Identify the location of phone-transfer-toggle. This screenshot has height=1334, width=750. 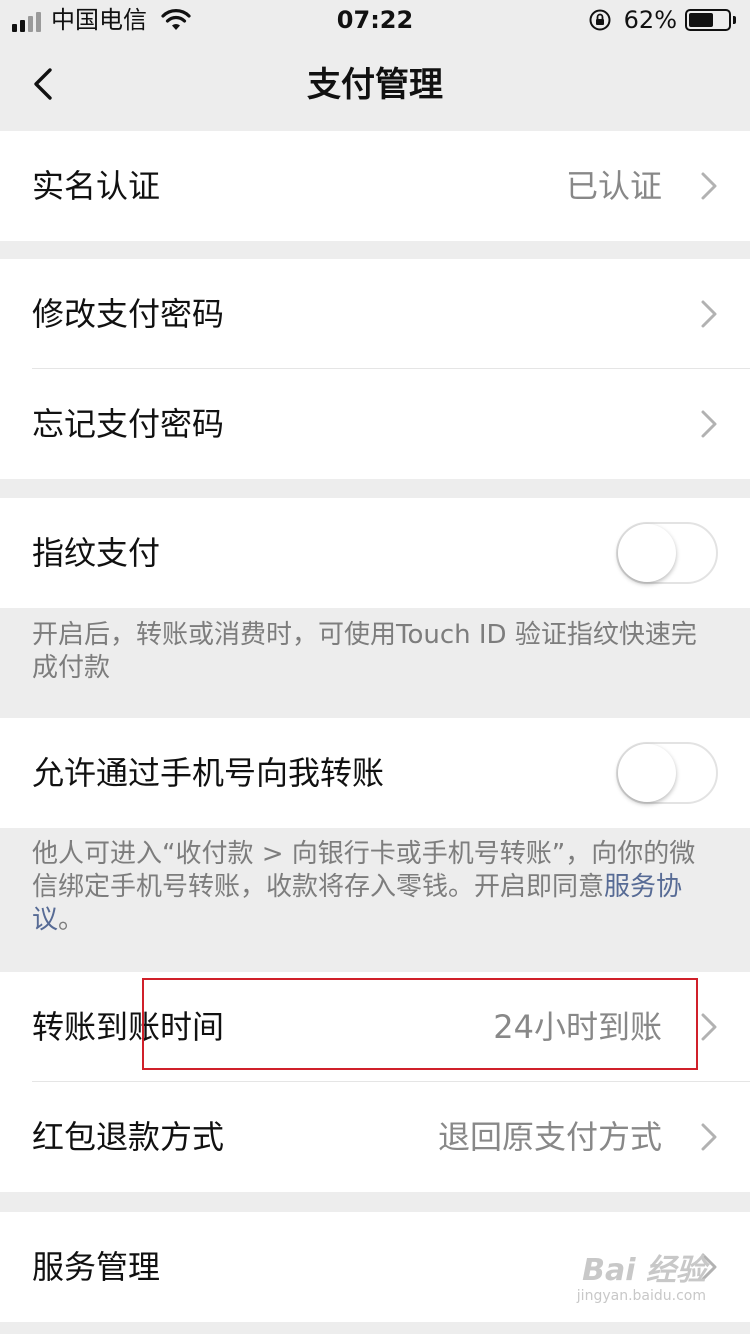
(667, 773).